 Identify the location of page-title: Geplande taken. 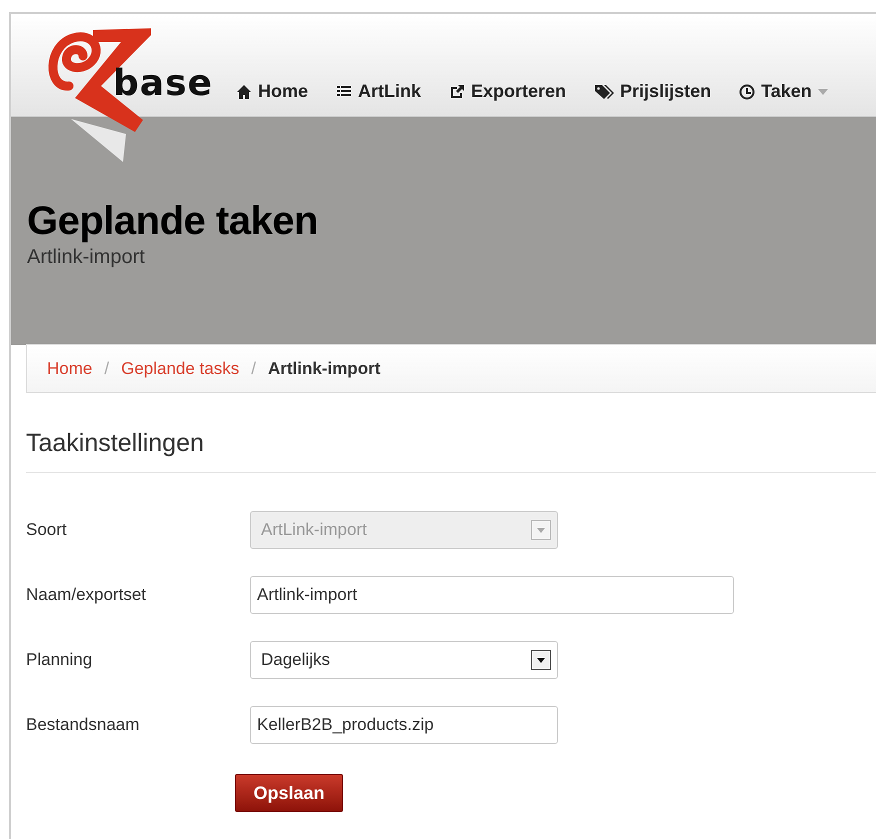
(173, 221).